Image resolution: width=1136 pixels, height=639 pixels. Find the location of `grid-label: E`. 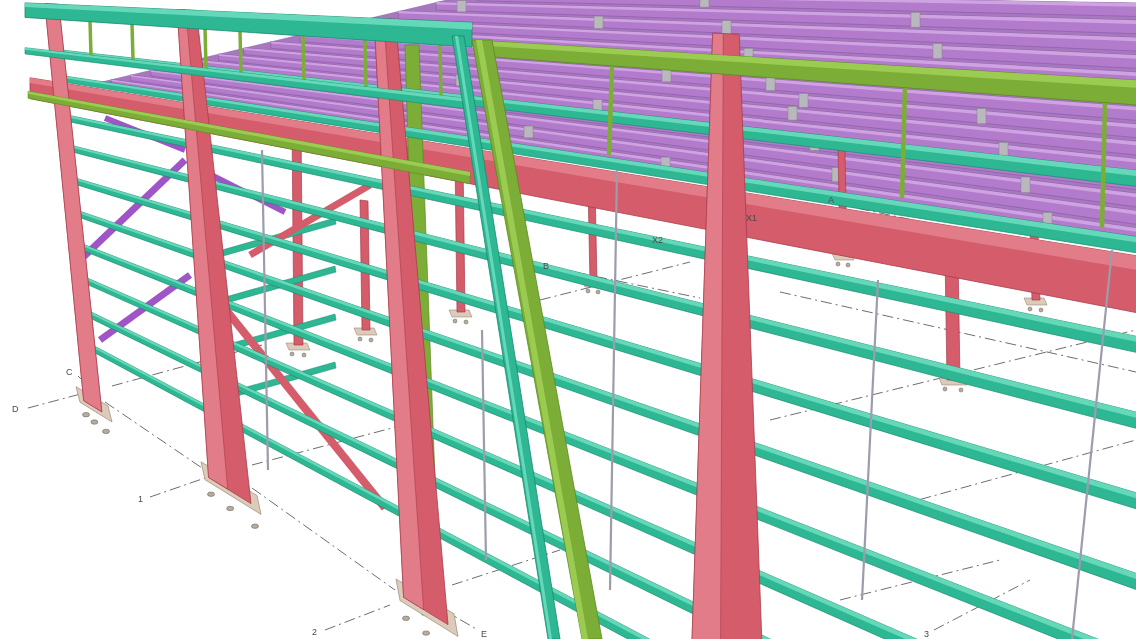

grid-label: E is located at coordinates (484, 634).